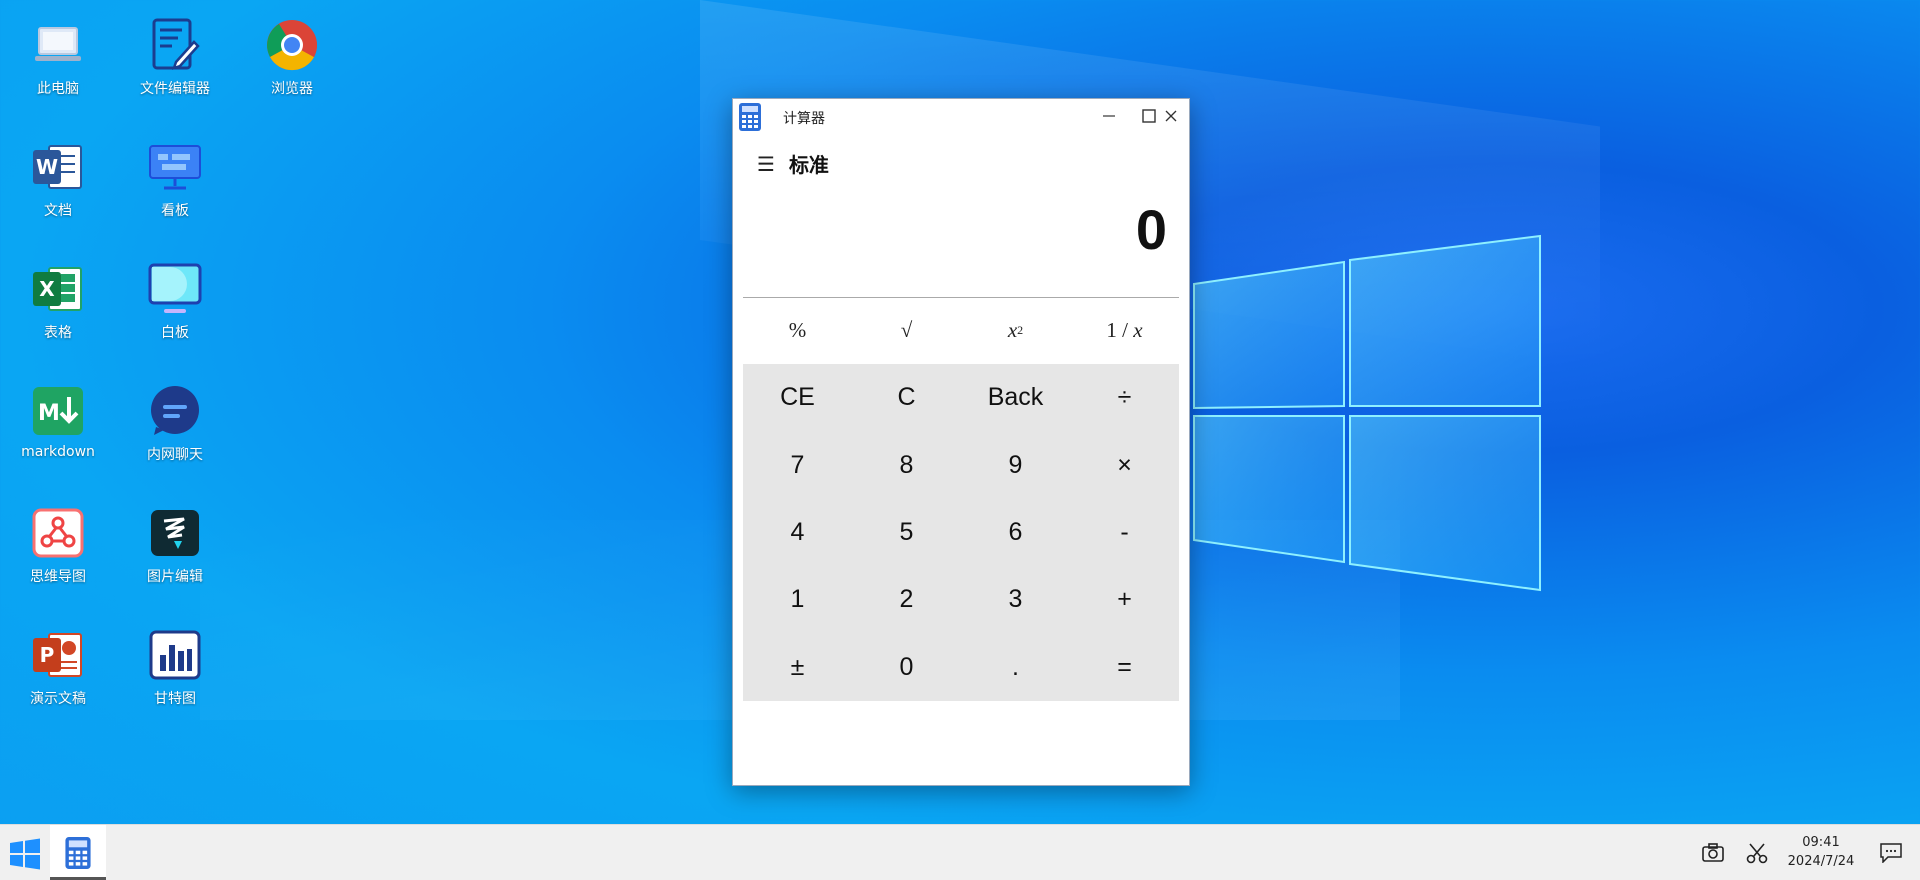  What do you see at coordinates (175, 289) in the screenshot?
I see `whiteboard-icon` at bounding box center [175, 289].